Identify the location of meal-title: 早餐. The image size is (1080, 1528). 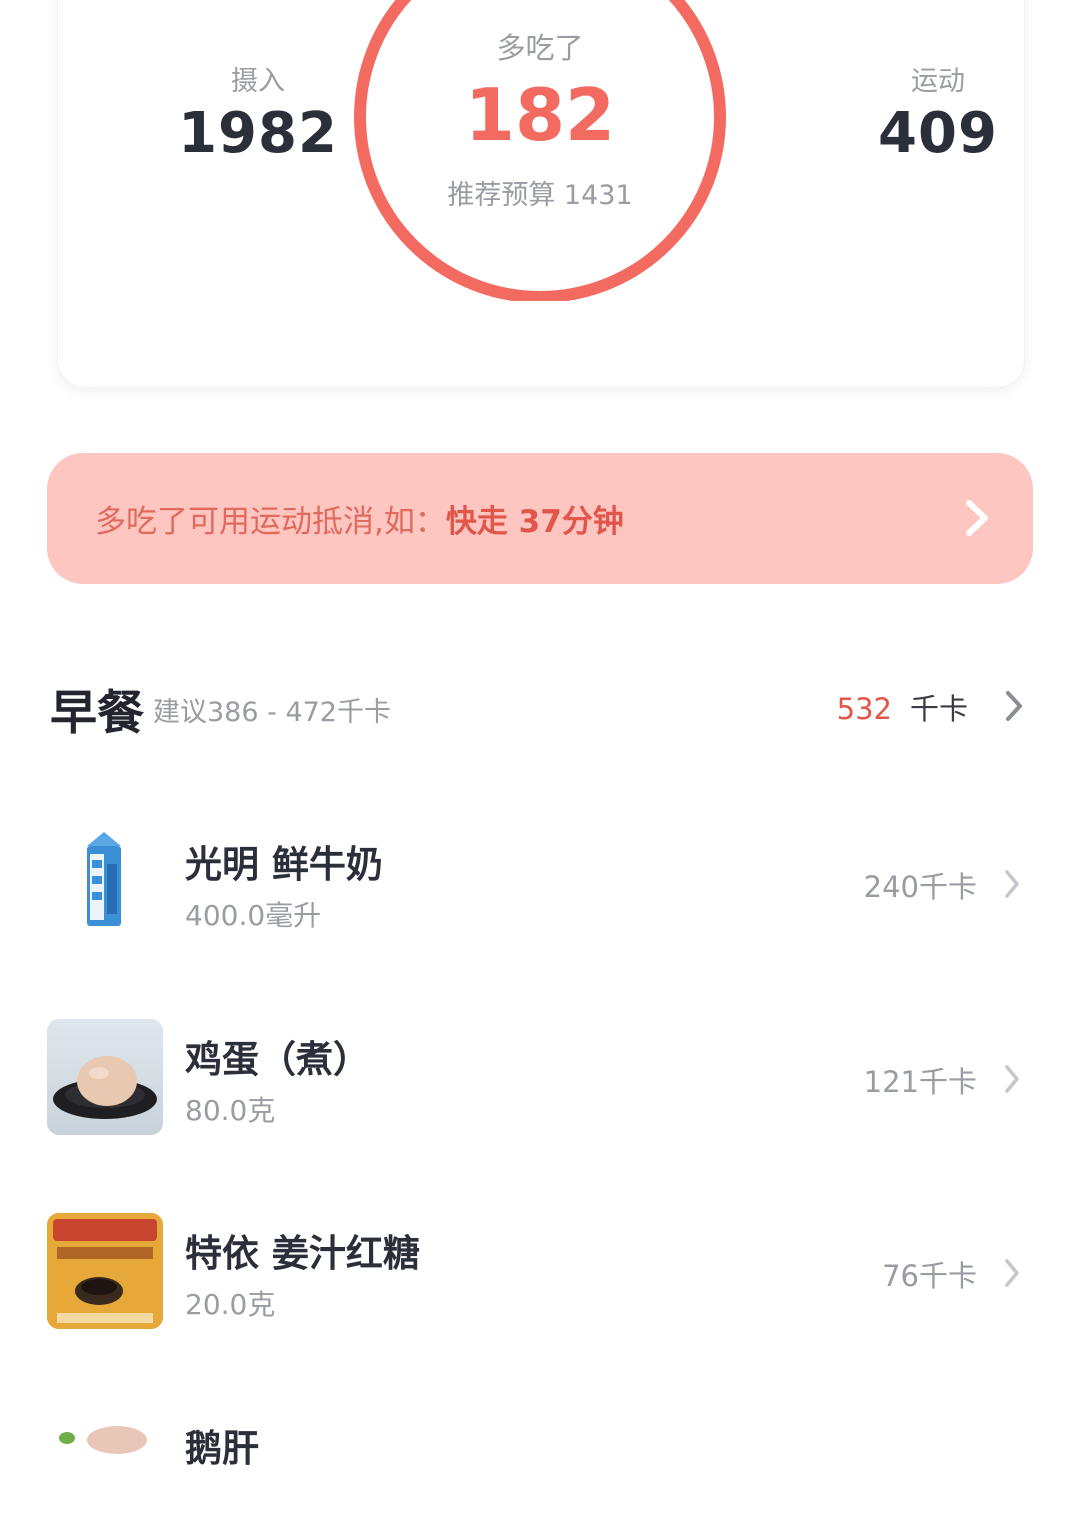
(97, 713).